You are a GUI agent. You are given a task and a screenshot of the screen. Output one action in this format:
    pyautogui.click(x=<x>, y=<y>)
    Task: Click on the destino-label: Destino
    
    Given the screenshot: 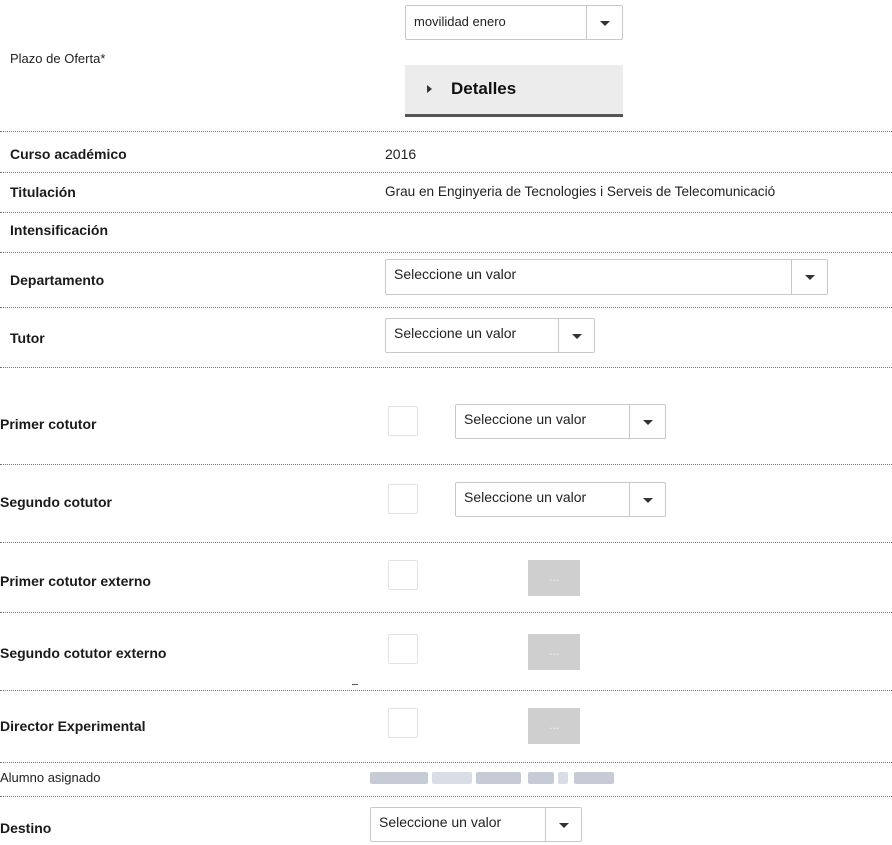 What is the action you would take?
    pyautogui.click(x=26, y=828)
    